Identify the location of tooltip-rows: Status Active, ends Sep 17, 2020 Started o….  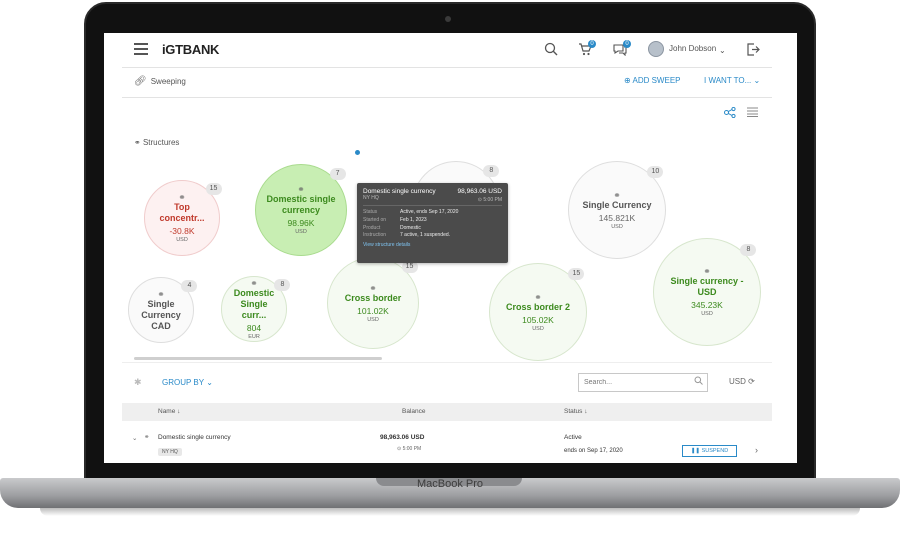
(432, 224).